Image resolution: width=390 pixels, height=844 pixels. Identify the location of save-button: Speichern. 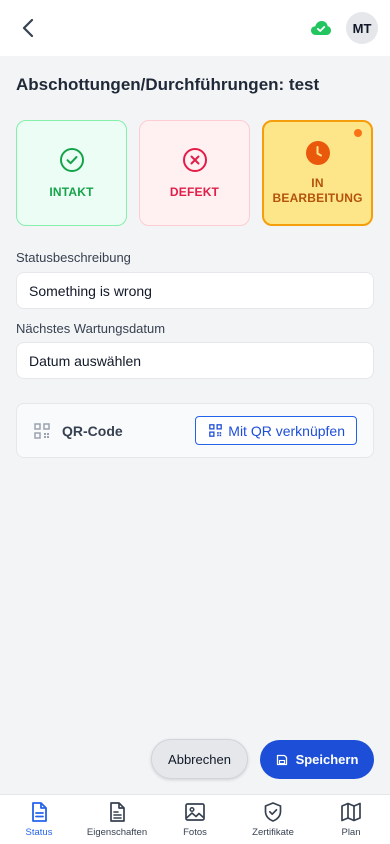
(317, 759).